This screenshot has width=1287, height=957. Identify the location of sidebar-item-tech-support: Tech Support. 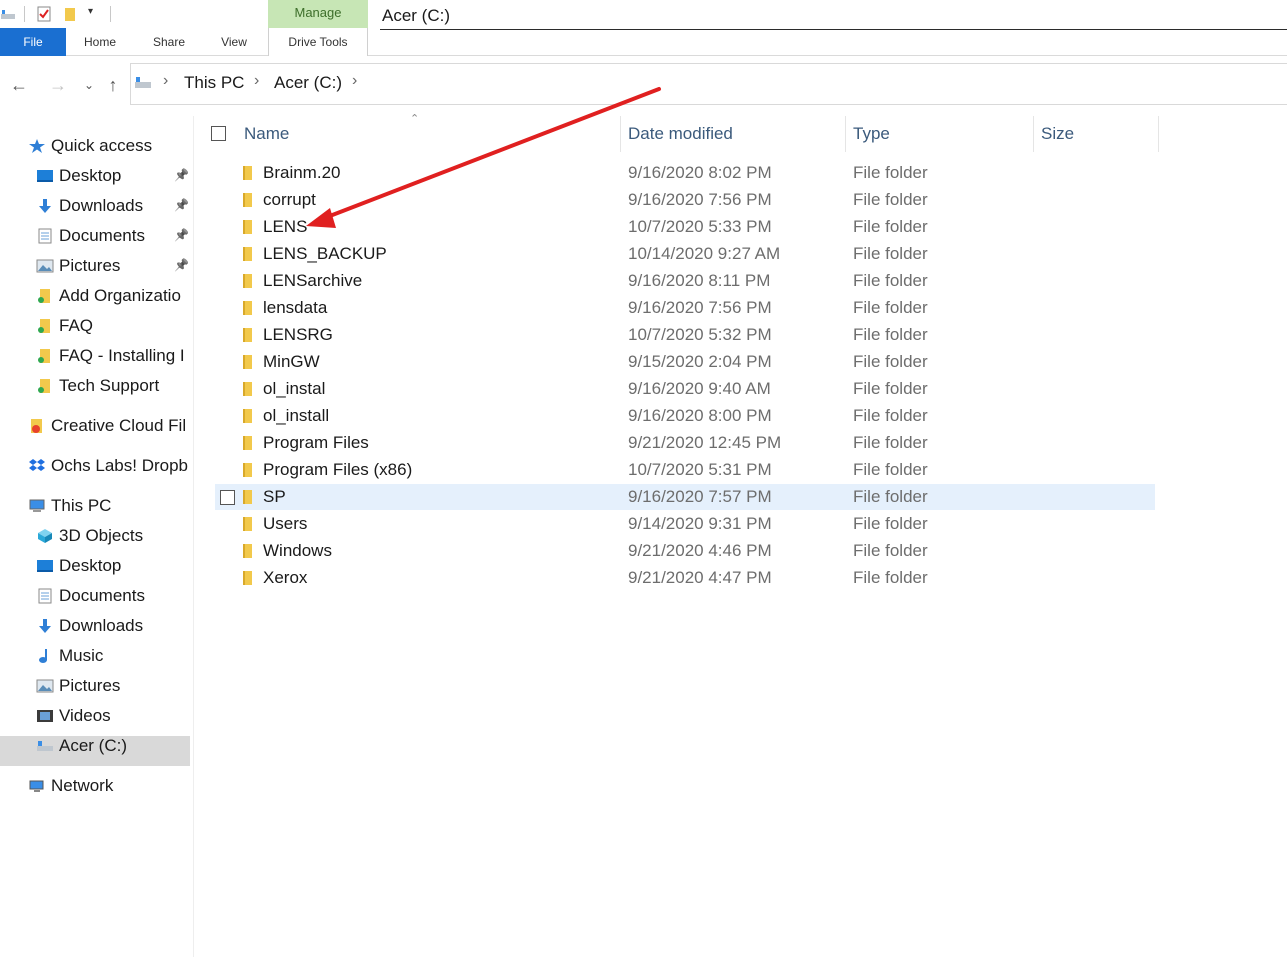
(114, 386).